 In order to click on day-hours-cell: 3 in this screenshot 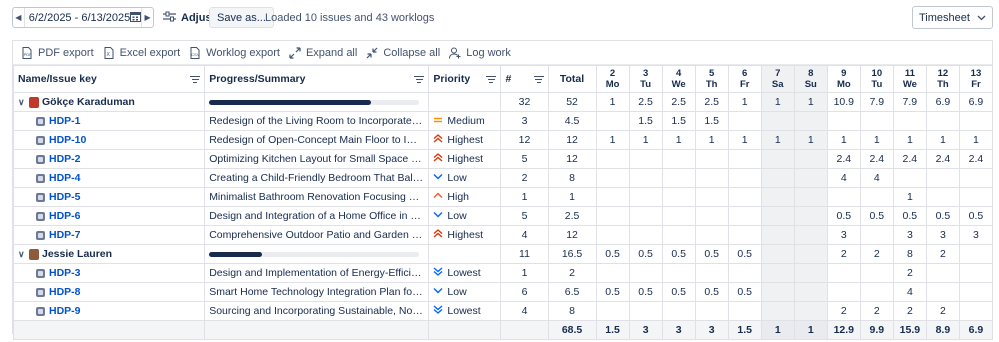, I will do `click(976, 235)`.